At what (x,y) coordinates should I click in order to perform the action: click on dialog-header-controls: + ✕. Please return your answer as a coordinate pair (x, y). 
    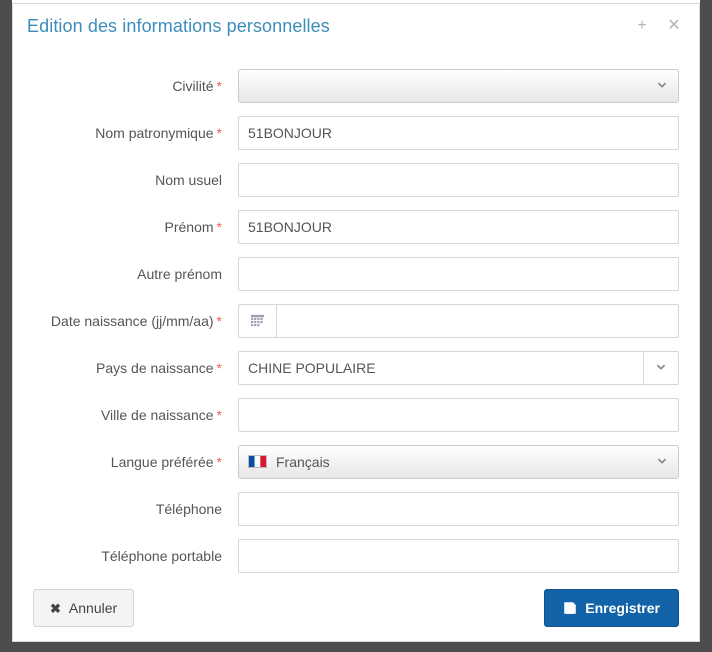
    Looking at the image, I should click on (659, 26).